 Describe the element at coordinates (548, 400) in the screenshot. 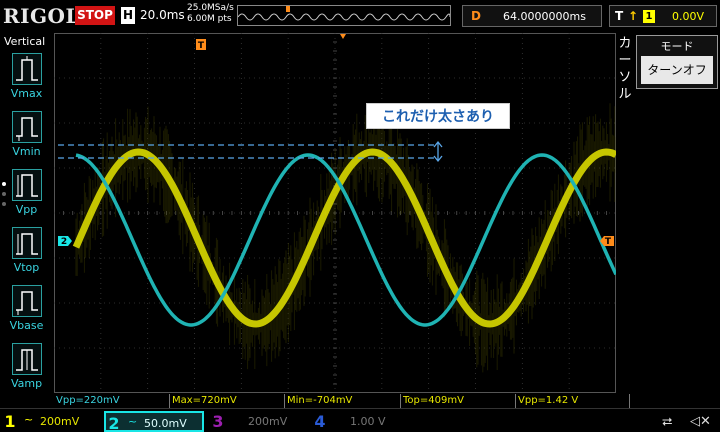

I see `readout-ch1-vpp-text: Vpp=1.42 V` at that location.